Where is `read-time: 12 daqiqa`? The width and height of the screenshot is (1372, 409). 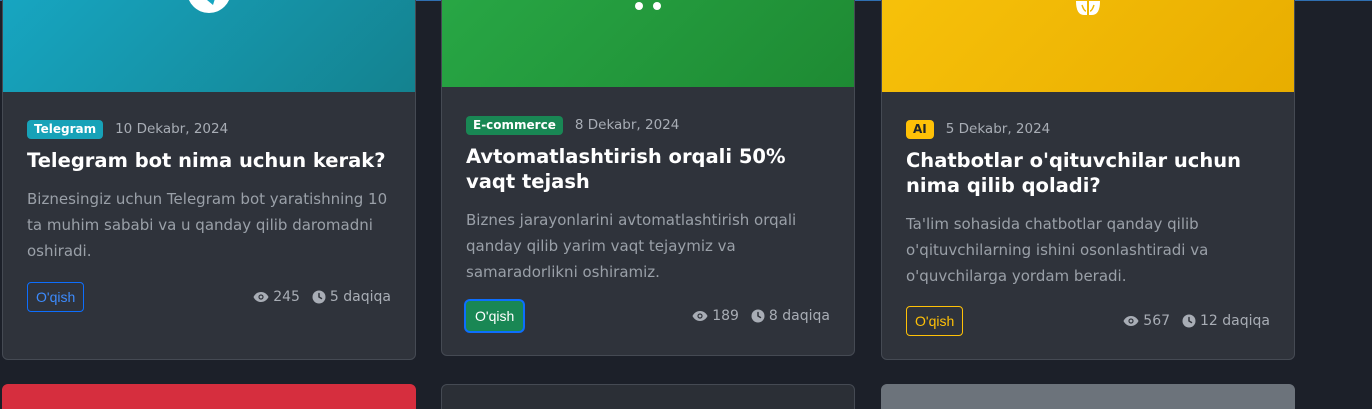 read-time: 12 daqiqa is located at coordinates (1235, 321).